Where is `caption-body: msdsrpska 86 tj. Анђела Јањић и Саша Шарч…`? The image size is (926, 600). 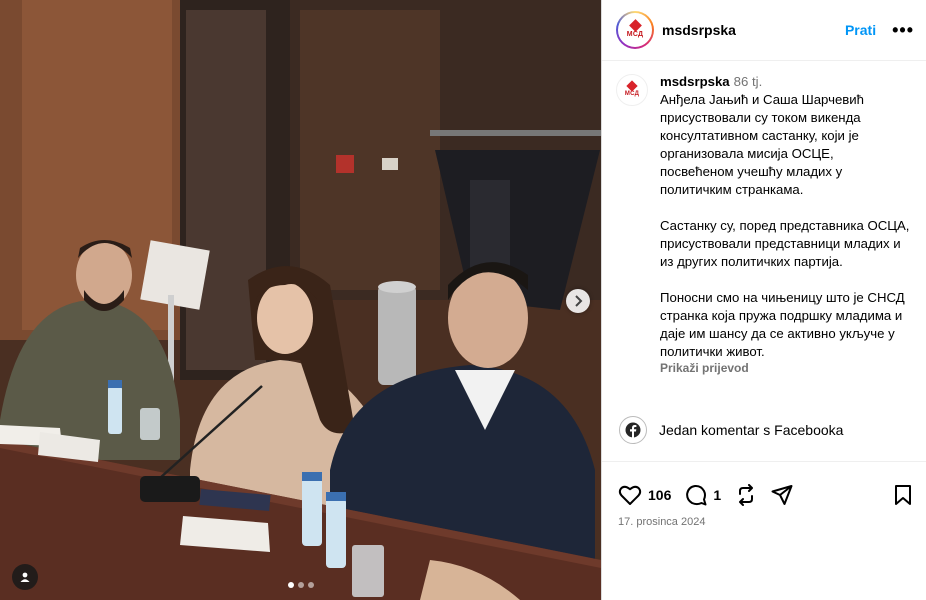
caption-body: msdsrpska 86 tj. Анђела Јањић и Саша Шарч… is located at coordinates (785, 235).